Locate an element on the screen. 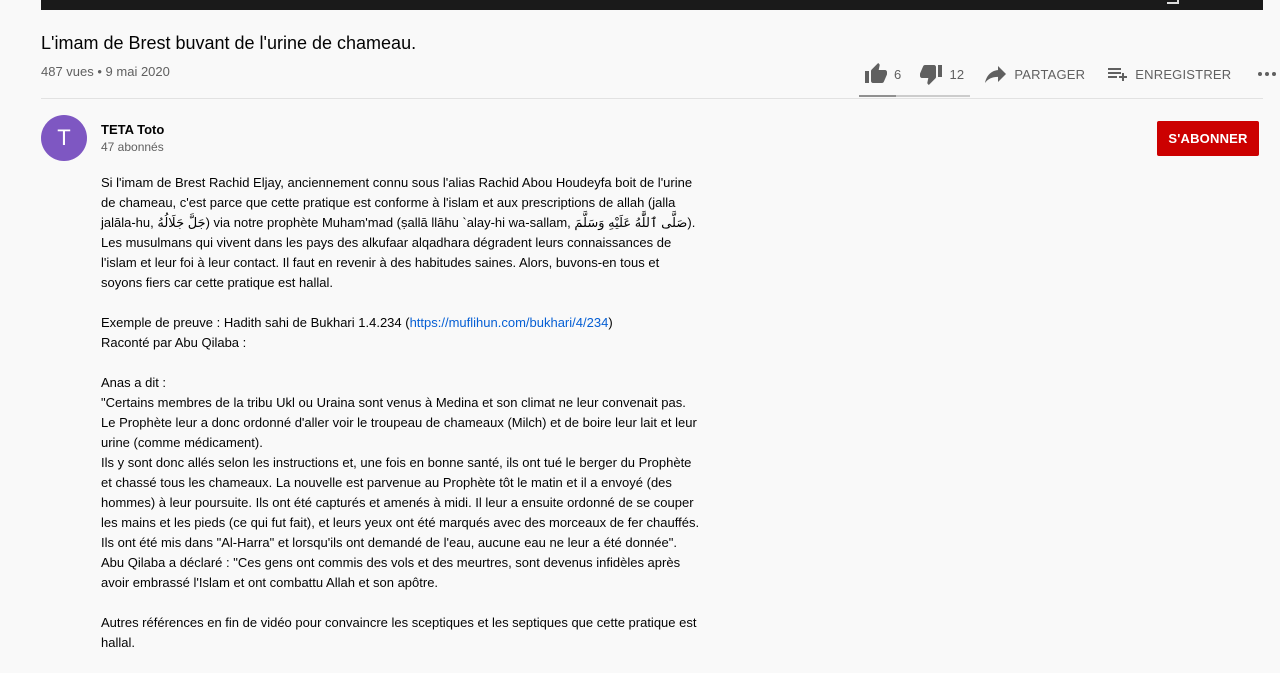 The height and width of the screenshot is (673, 1280). thumb-down-icon is located at coordinates (931, 75).